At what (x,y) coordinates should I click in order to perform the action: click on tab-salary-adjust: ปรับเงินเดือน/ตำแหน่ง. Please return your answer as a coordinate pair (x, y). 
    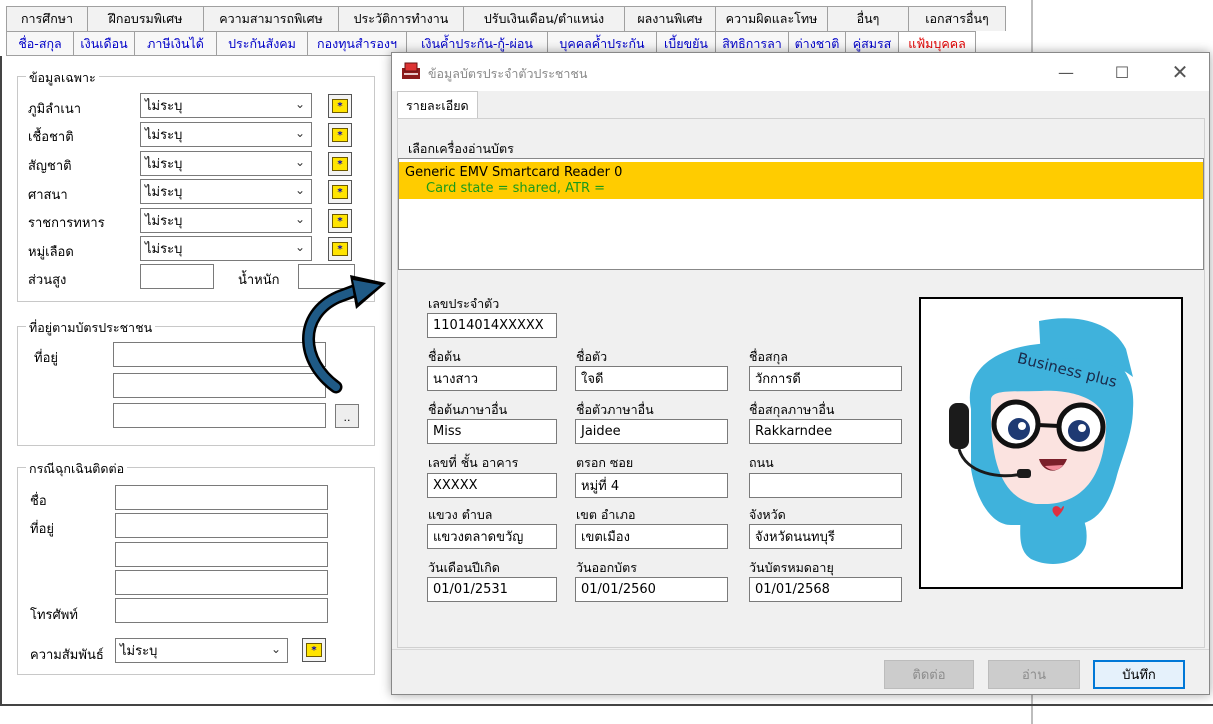
    Looking at the image, I should click on (544, 18).